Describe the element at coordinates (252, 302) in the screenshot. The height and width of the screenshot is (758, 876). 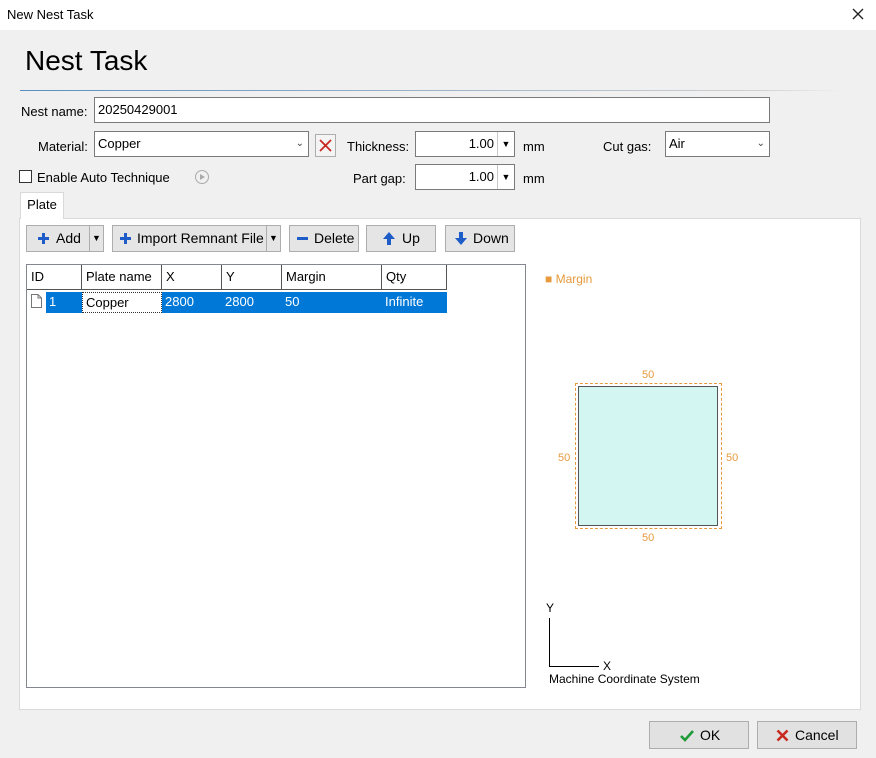
I see `cell-y: 2800` at that location.